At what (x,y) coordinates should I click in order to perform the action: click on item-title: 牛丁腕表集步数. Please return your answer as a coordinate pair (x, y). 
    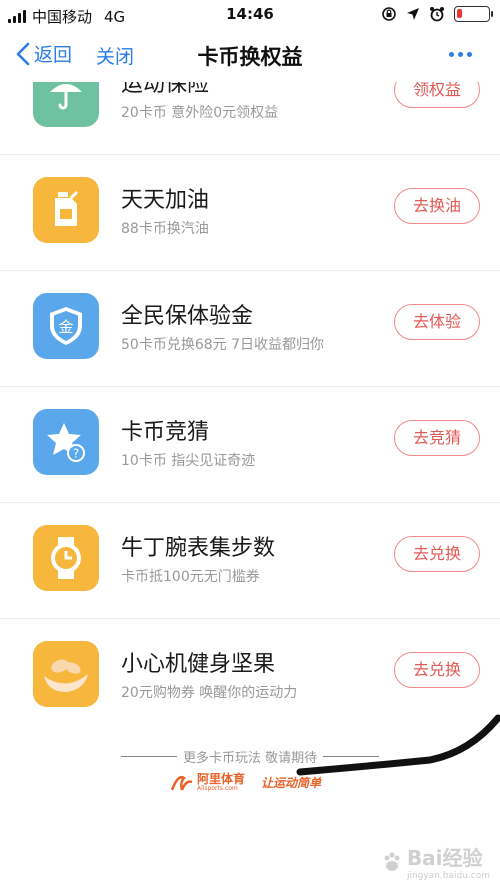
    Looking at the image, I should click on (198, 548).